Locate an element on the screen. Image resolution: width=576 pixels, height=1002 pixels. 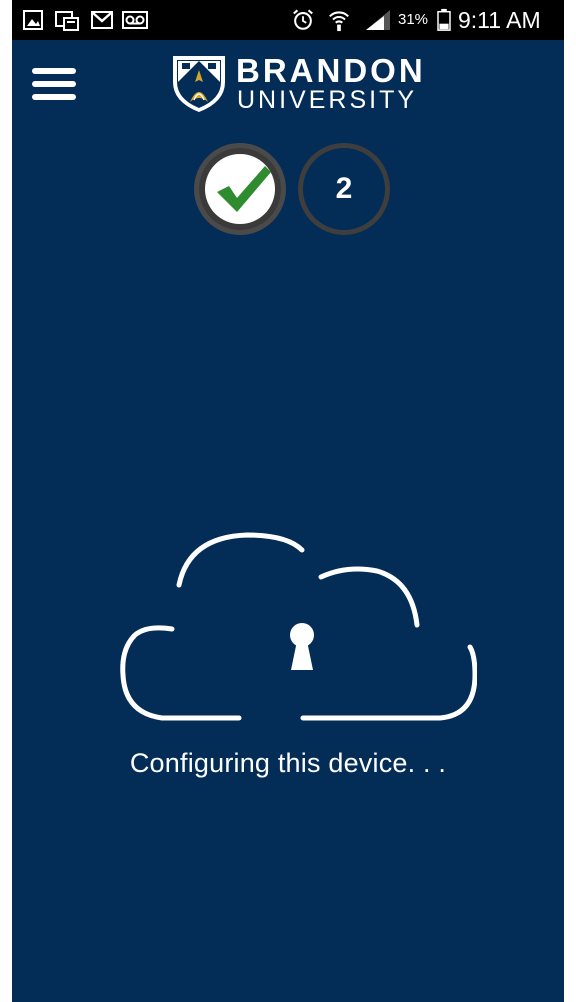
screenshot-icon is located at coordinates (67, 21).